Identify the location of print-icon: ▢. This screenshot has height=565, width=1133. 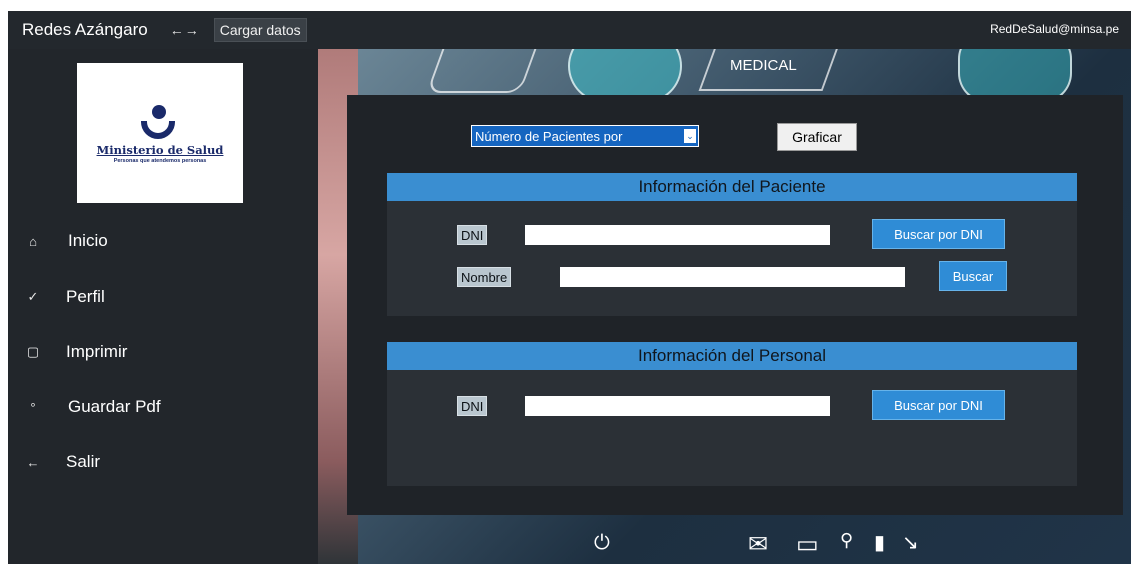
(33, 351).